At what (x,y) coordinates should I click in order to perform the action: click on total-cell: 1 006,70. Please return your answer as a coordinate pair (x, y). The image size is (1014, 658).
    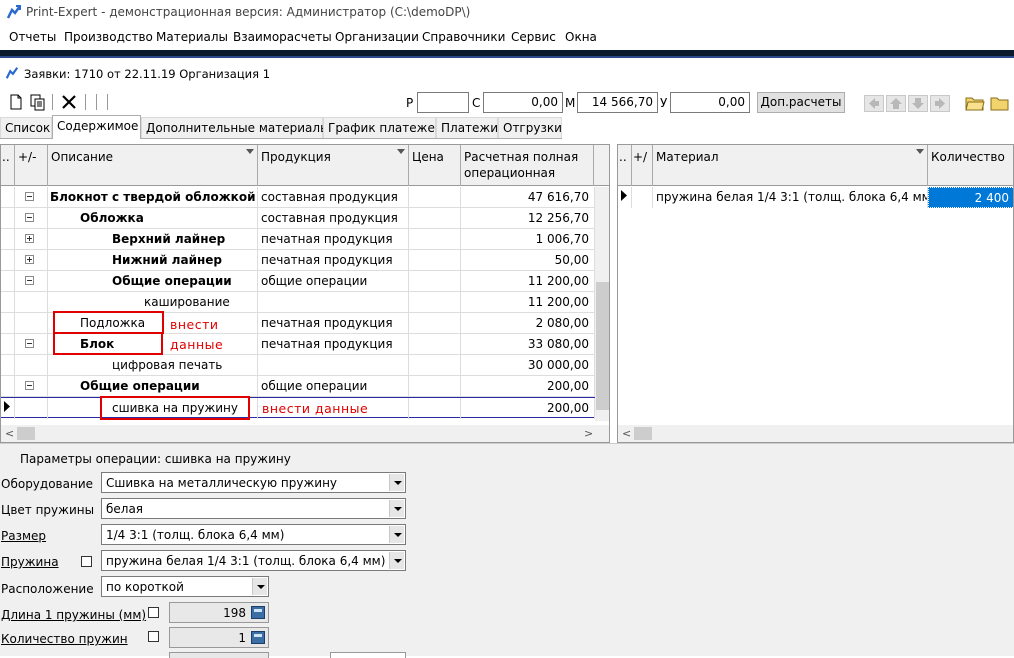
    Looking at the image, I should click on (528, 239).